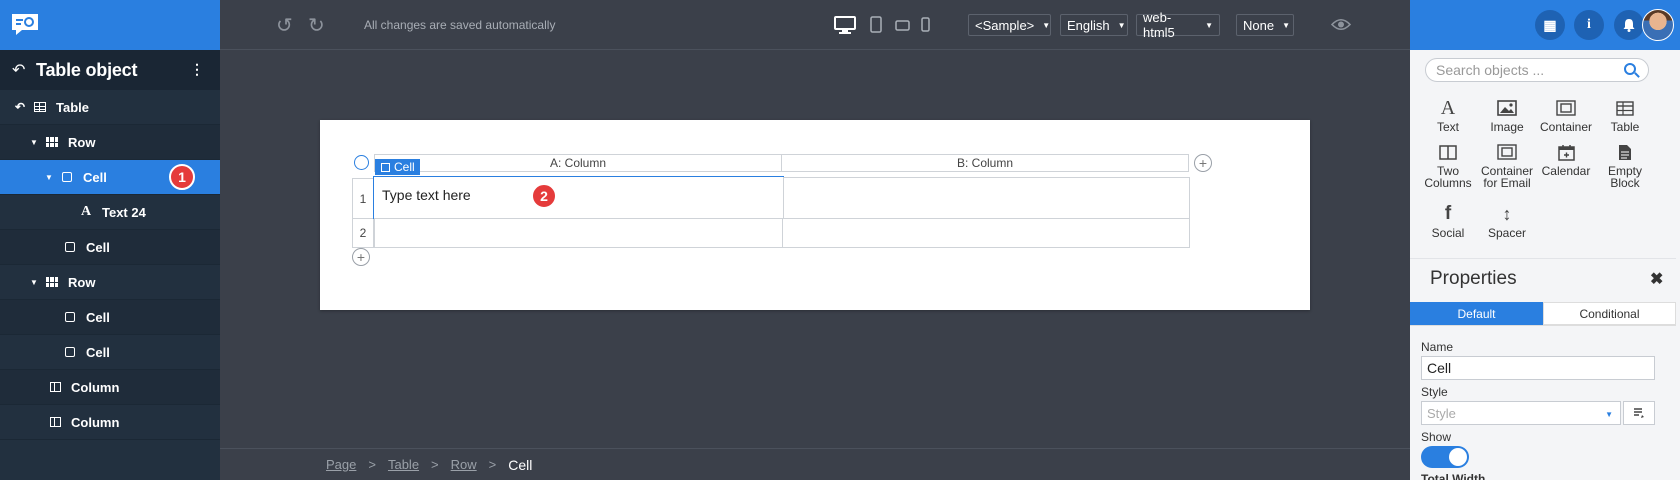  What do you see at coordinates (403, 464) in the screenshot?
I see `breadcrumb-table: Table` at bounding box center [403, 464].